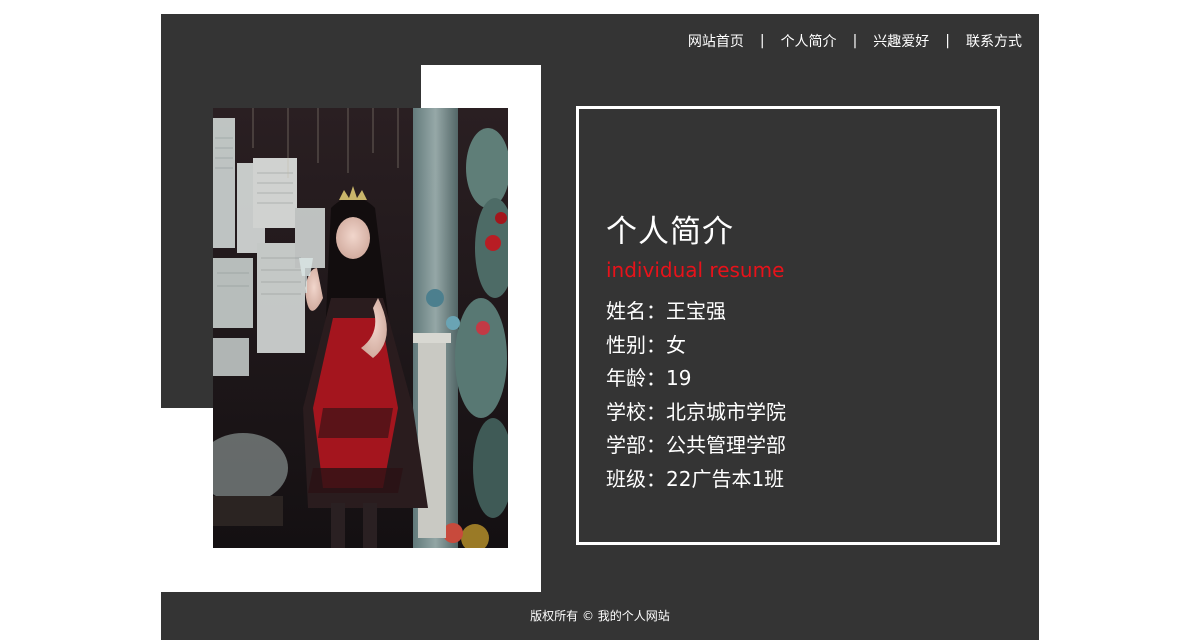 The height and width of the screenshot is (640, 1200). I want to click on footer: 版权所有 © 我的个人网站, so click(600, 616).